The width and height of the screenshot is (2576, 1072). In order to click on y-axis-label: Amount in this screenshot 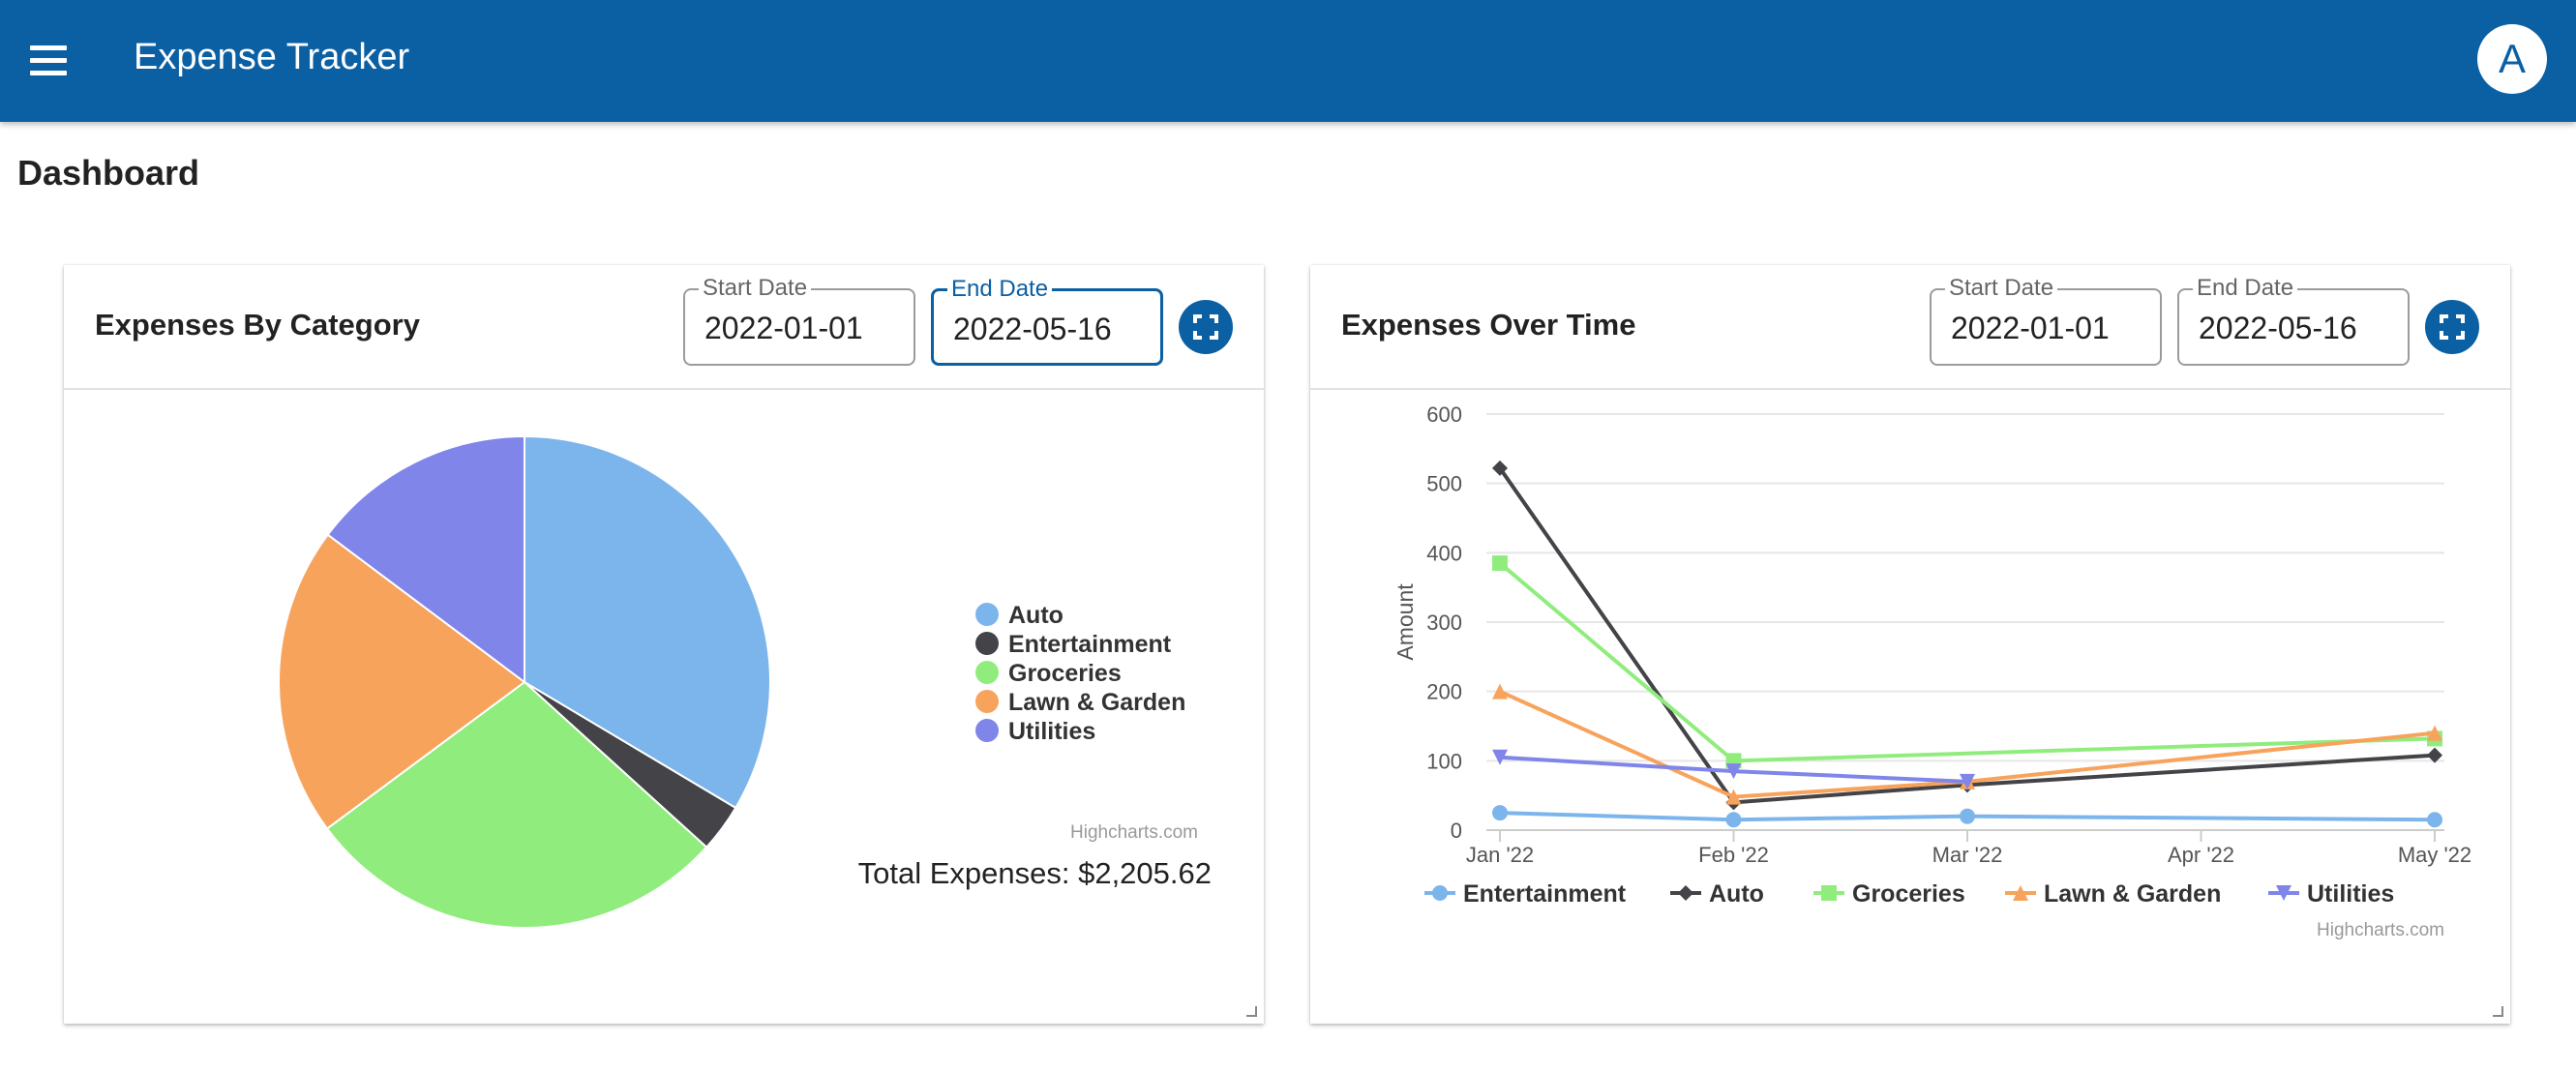, I will do `click(1405, 622)`.